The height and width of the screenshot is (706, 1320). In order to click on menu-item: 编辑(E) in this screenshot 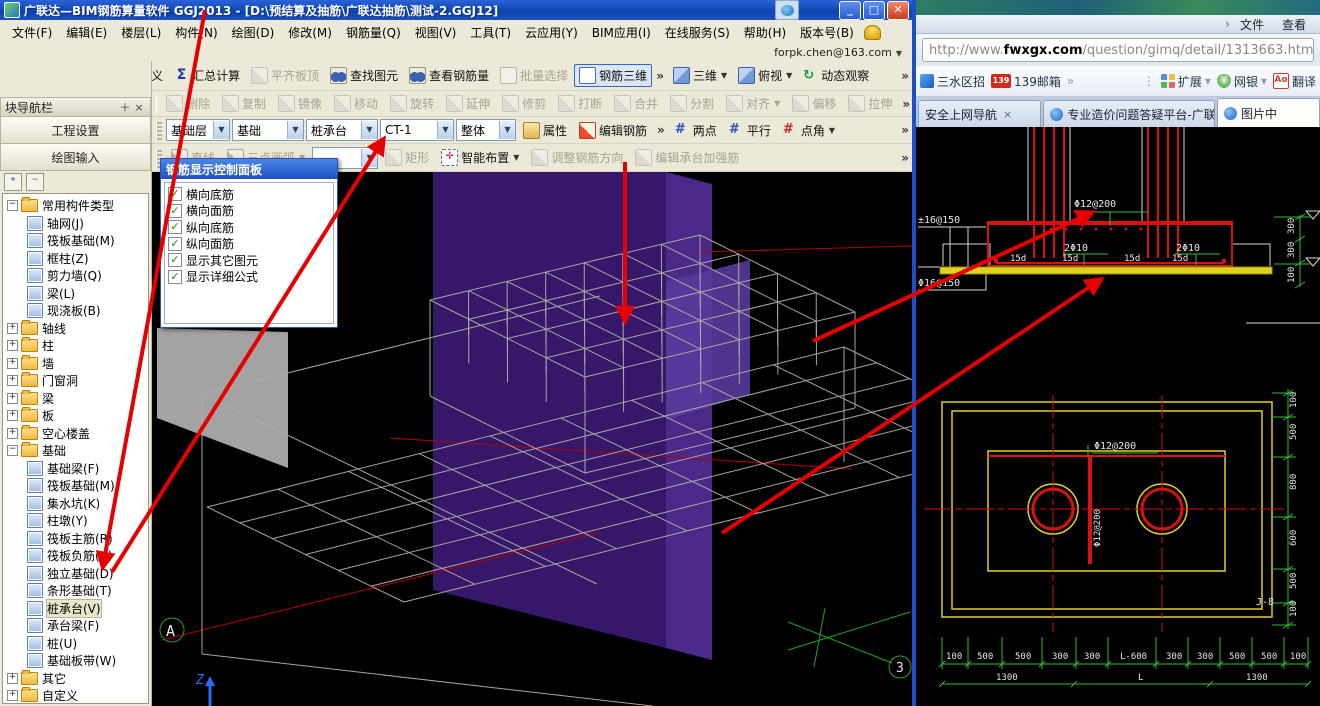, I will do `click(86, 32)`.